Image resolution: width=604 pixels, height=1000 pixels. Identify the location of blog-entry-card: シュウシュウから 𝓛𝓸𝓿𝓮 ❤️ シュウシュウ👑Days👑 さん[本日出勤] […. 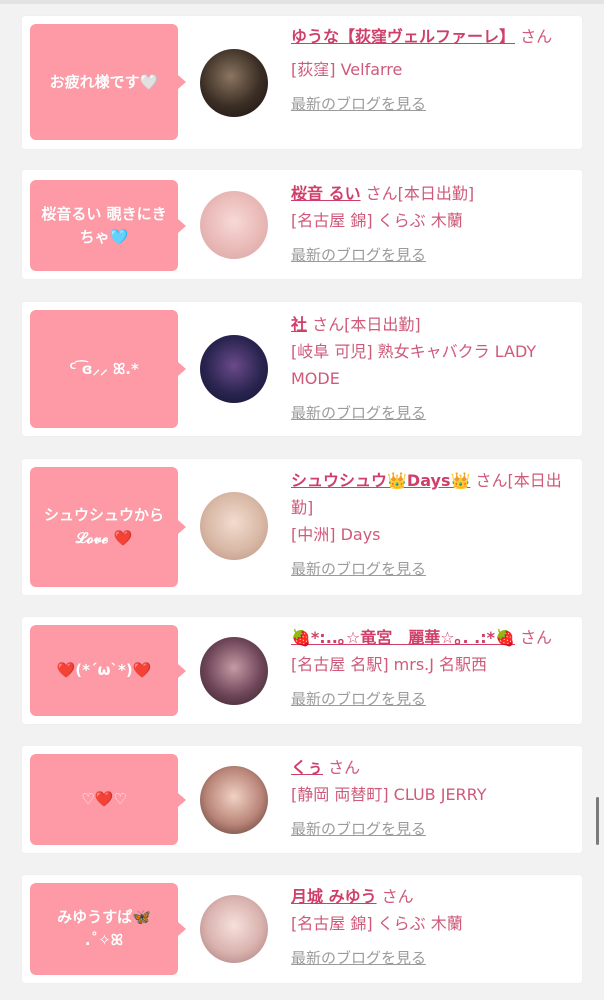
(302, 527).